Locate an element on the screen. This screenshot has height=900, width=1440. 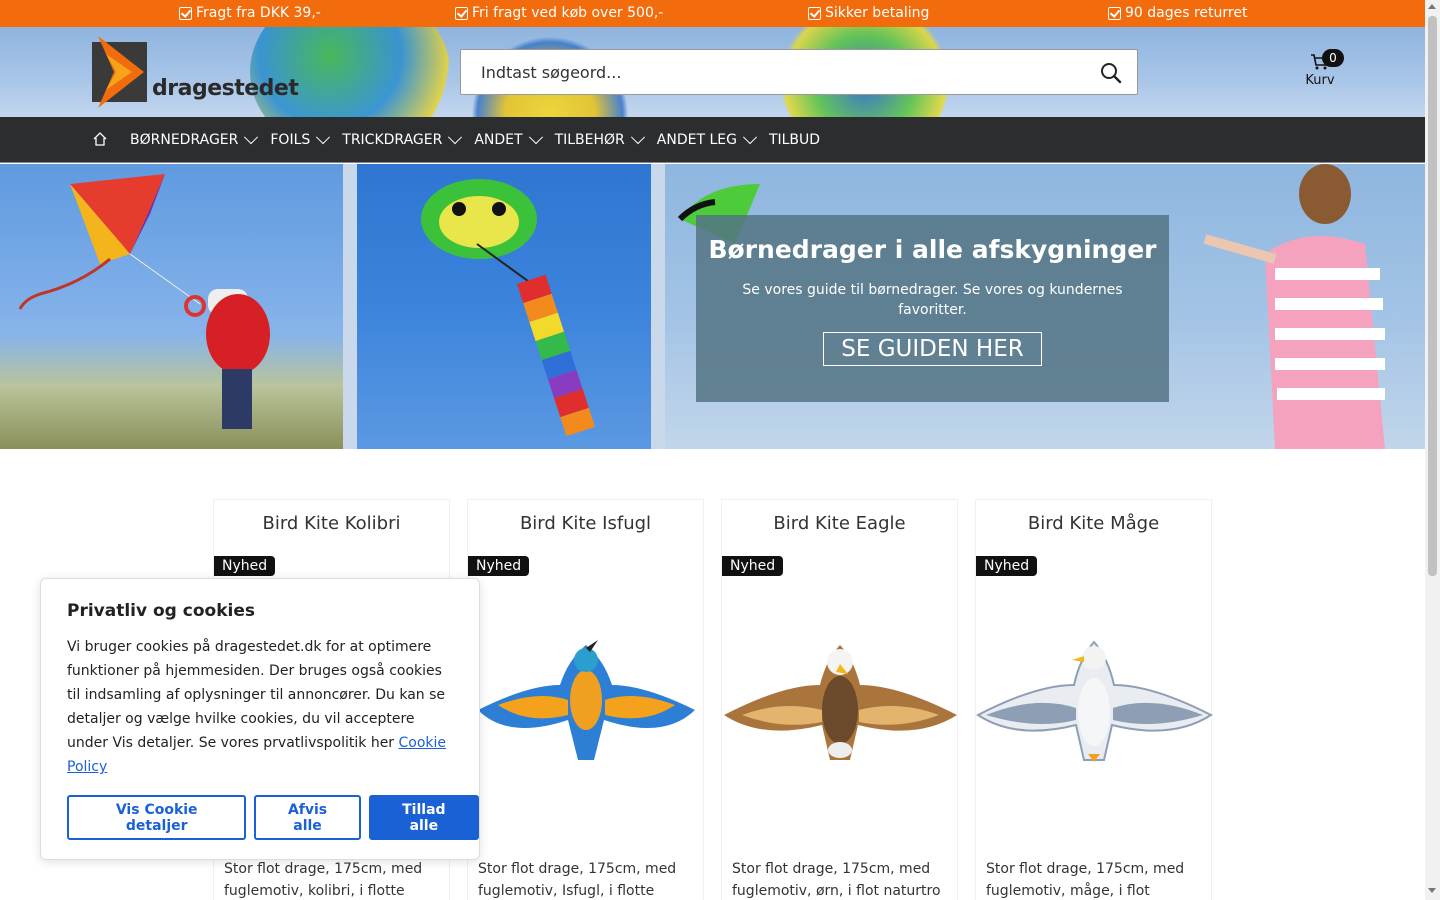
nav-item-andet: ANDET is located at coordinates (508, 139).